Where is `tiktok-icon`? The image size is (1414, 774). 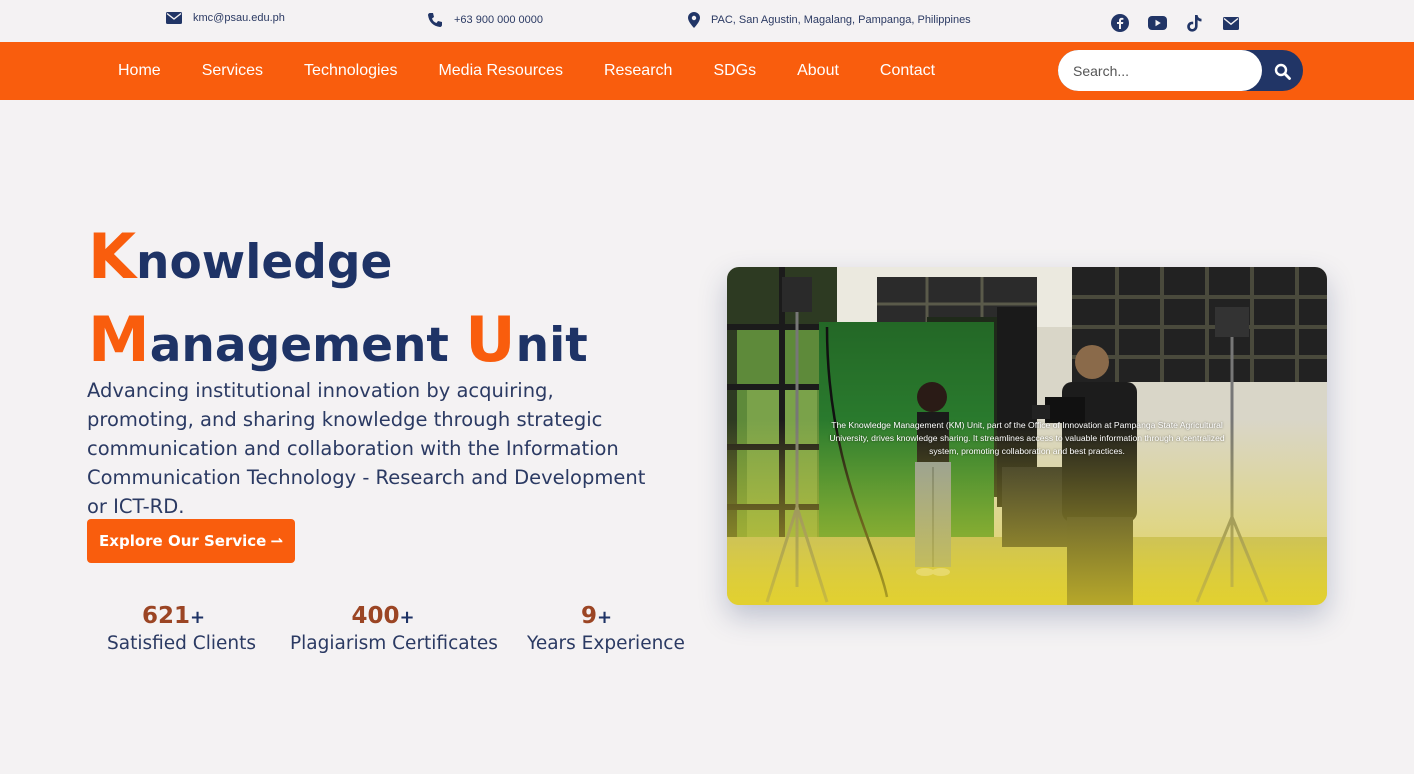
tiktok-icon is located at coordinates (1194, 23).